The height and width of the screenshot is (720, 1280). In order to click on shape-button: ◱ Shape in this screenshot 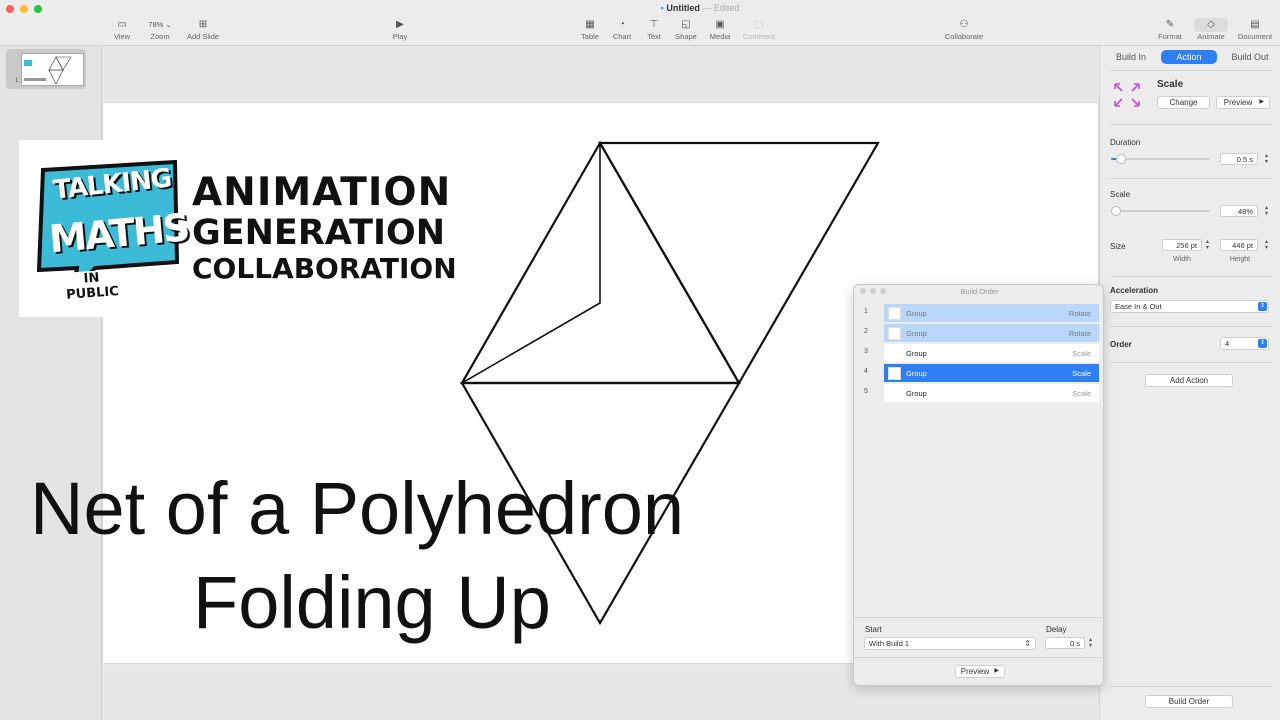, I will do `click(686, 29)`.